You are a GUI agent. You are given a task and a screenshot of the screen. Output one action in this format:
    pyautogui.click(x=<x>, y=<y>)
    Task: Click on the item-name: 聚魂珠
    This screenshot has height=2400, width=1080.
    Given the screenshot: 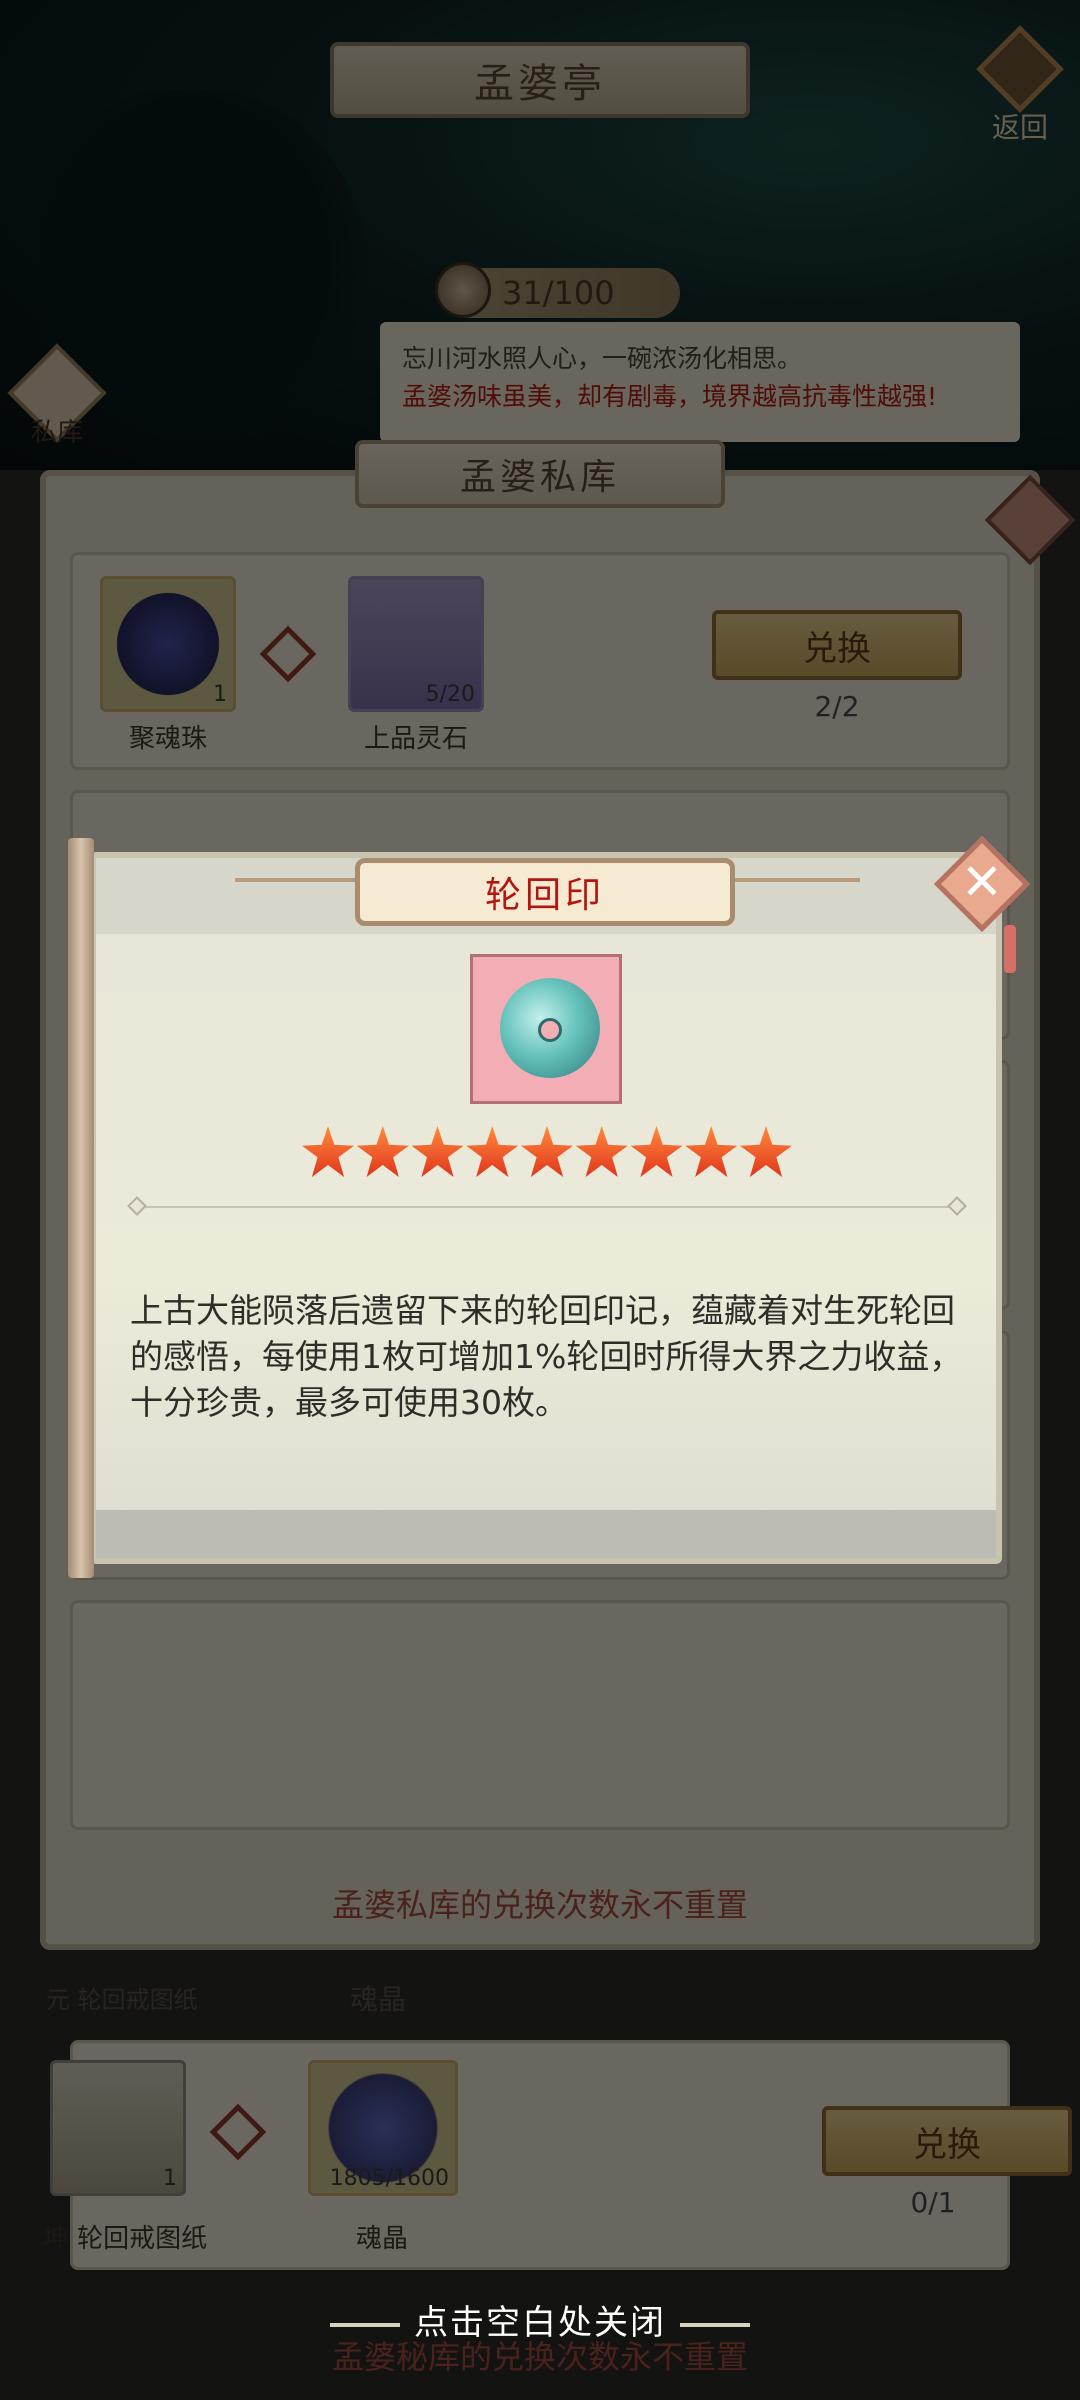 What is the action you would take?
    pyautogui.click(x=167, y=739)
    